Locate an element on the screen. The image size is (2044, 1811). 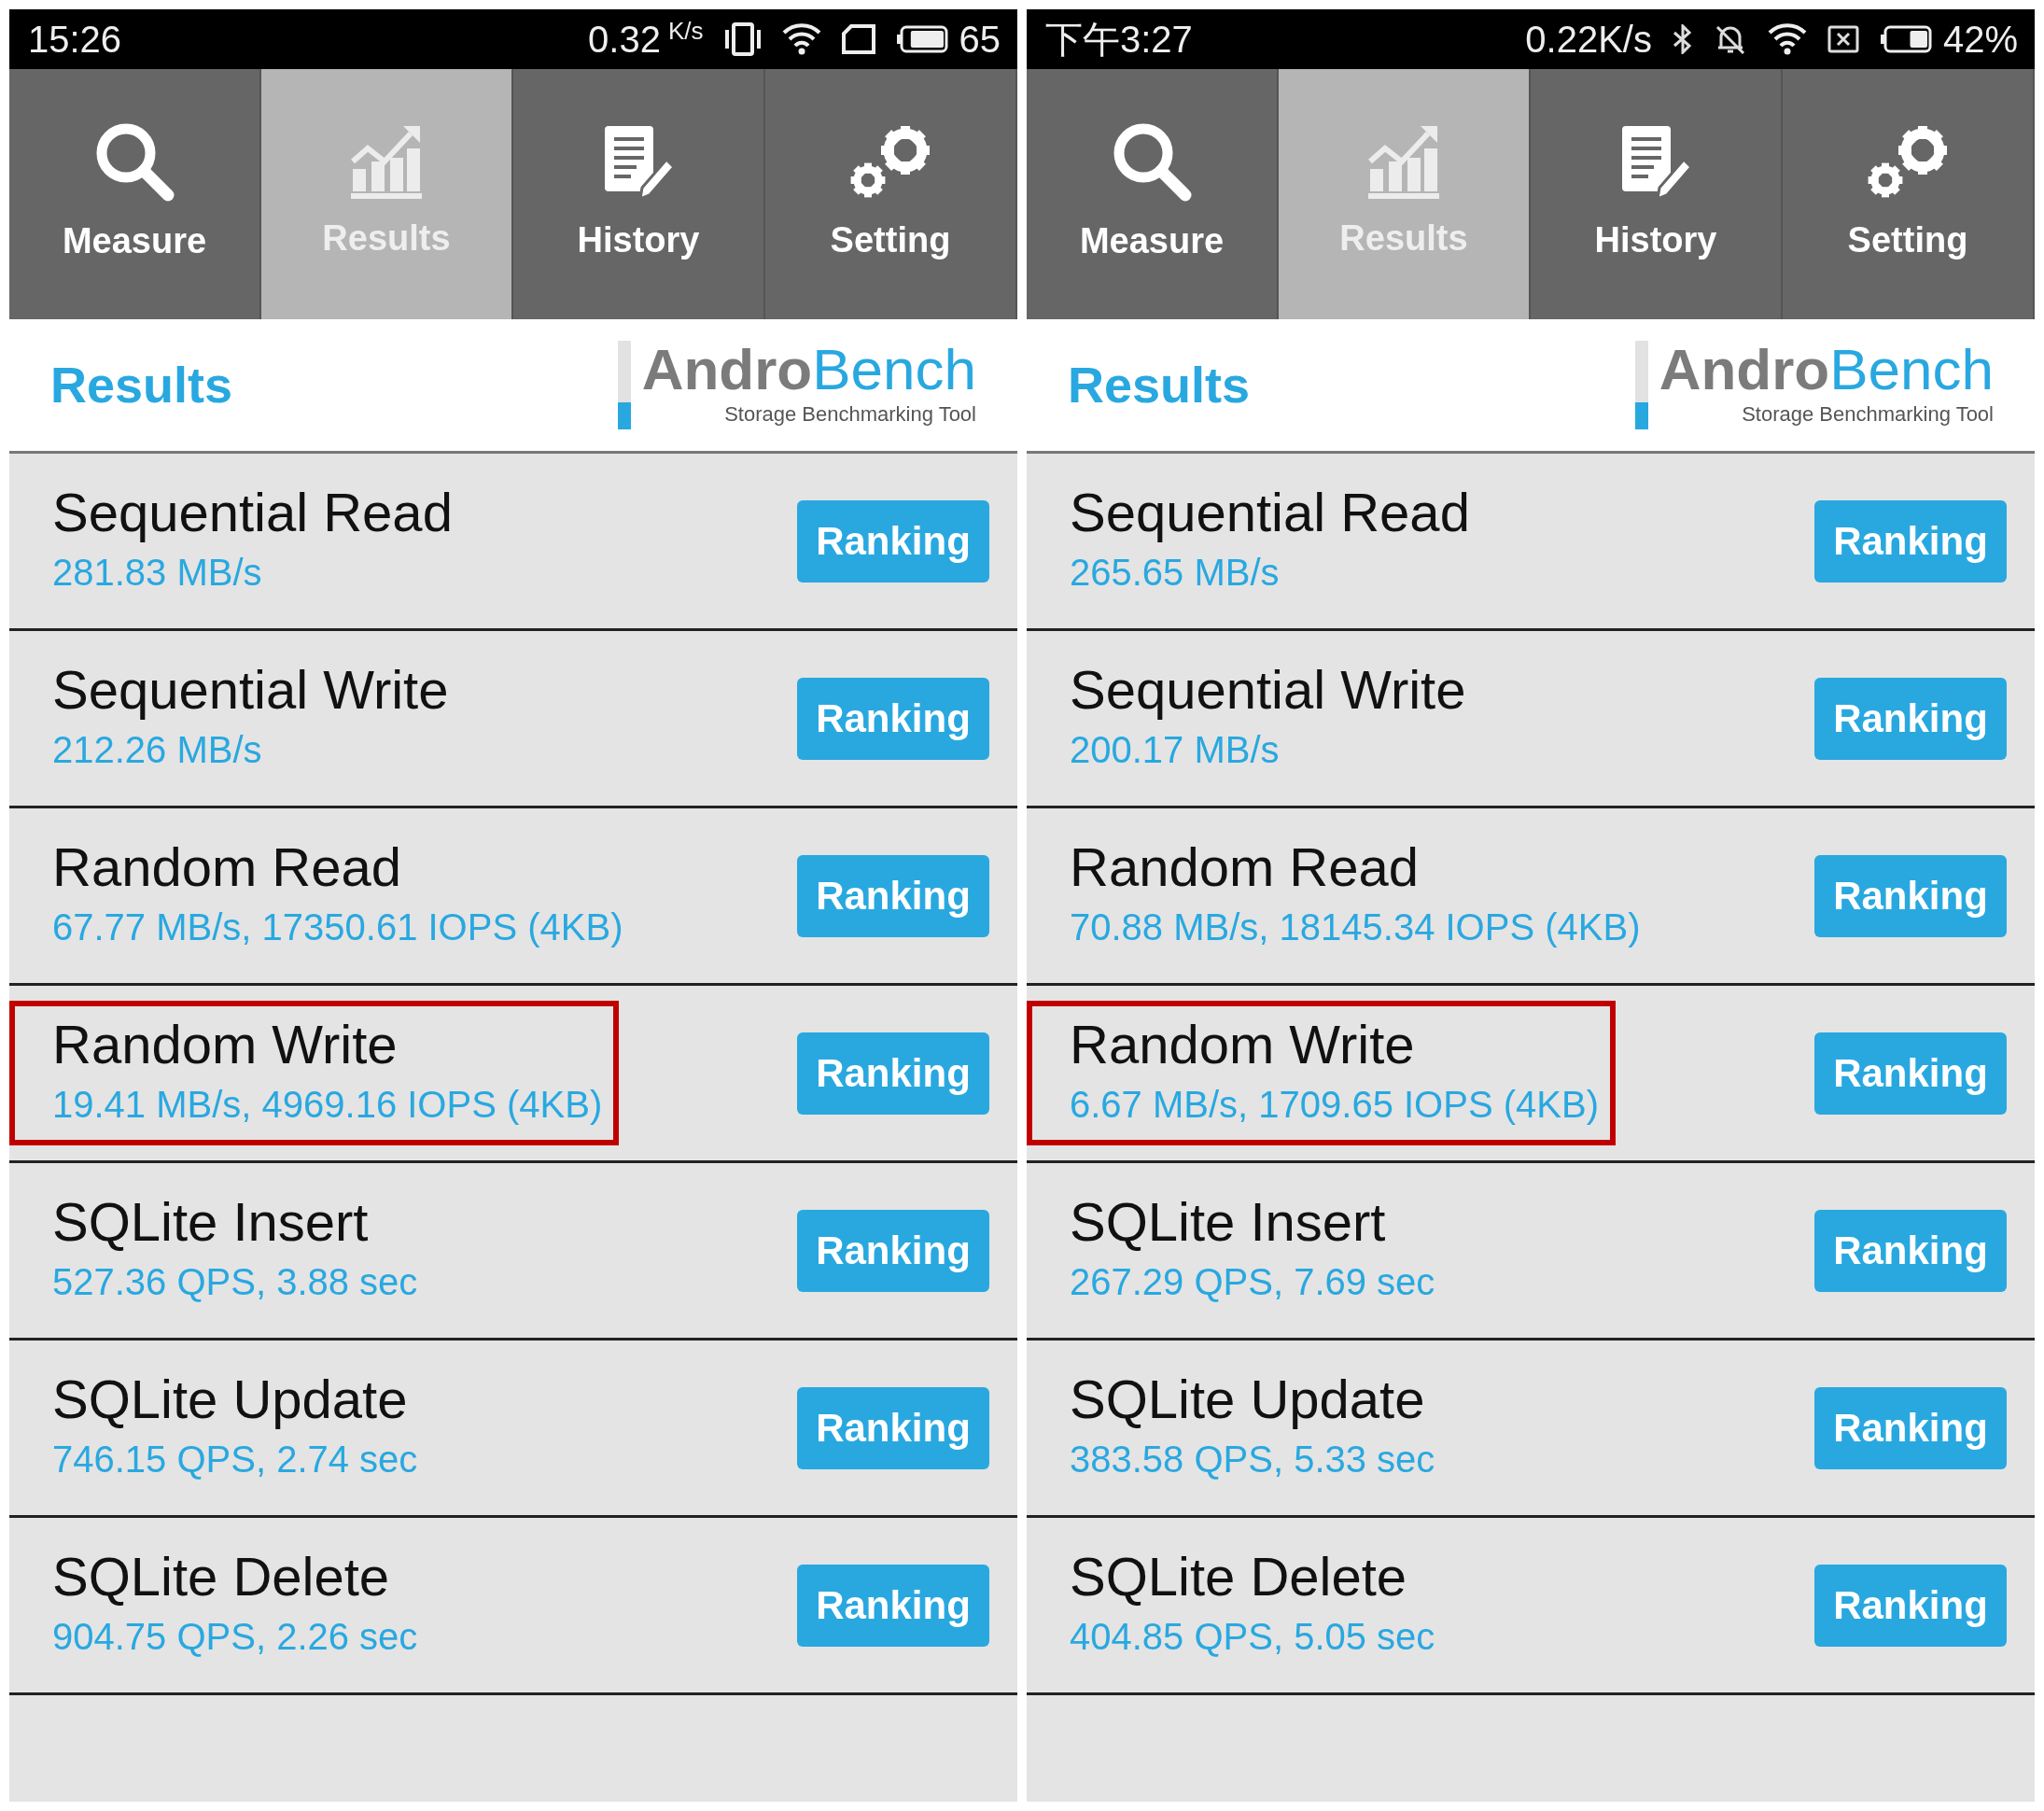
no-sim-icon is located at coordinates (1843, 39).